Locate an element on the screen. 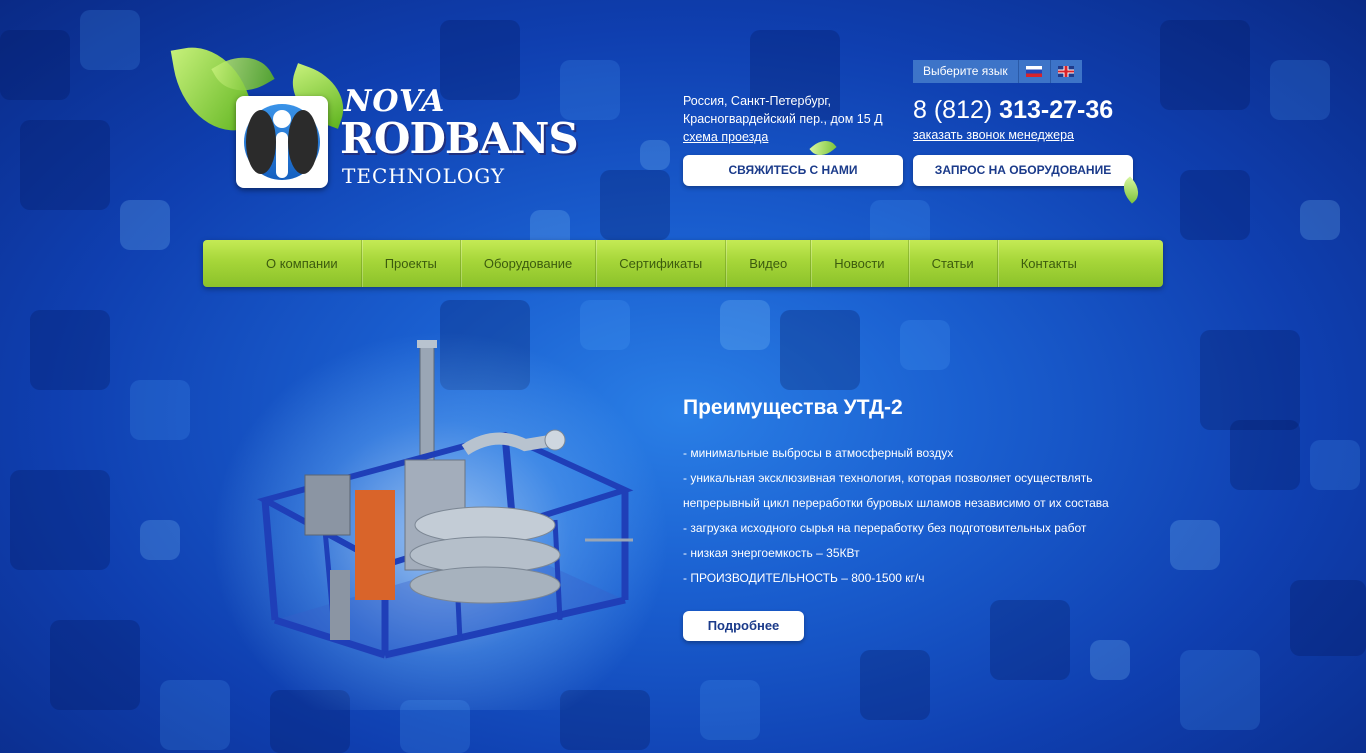  callback-link: заказать звонок менеджера is located at coordinates (993, 135).